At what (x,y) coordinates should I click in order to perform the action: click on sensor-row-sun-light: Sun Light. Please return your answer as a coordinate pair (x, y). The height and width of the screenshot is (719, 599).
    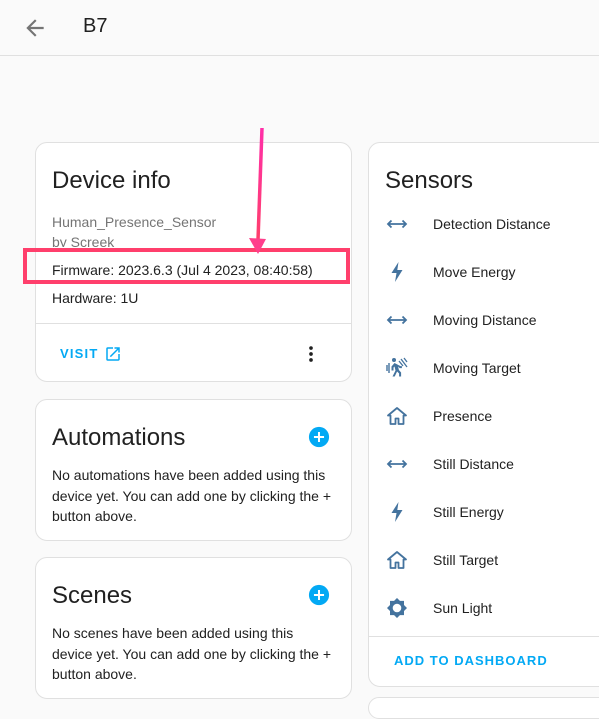
    Looking at the image, I should click on (484, 608).